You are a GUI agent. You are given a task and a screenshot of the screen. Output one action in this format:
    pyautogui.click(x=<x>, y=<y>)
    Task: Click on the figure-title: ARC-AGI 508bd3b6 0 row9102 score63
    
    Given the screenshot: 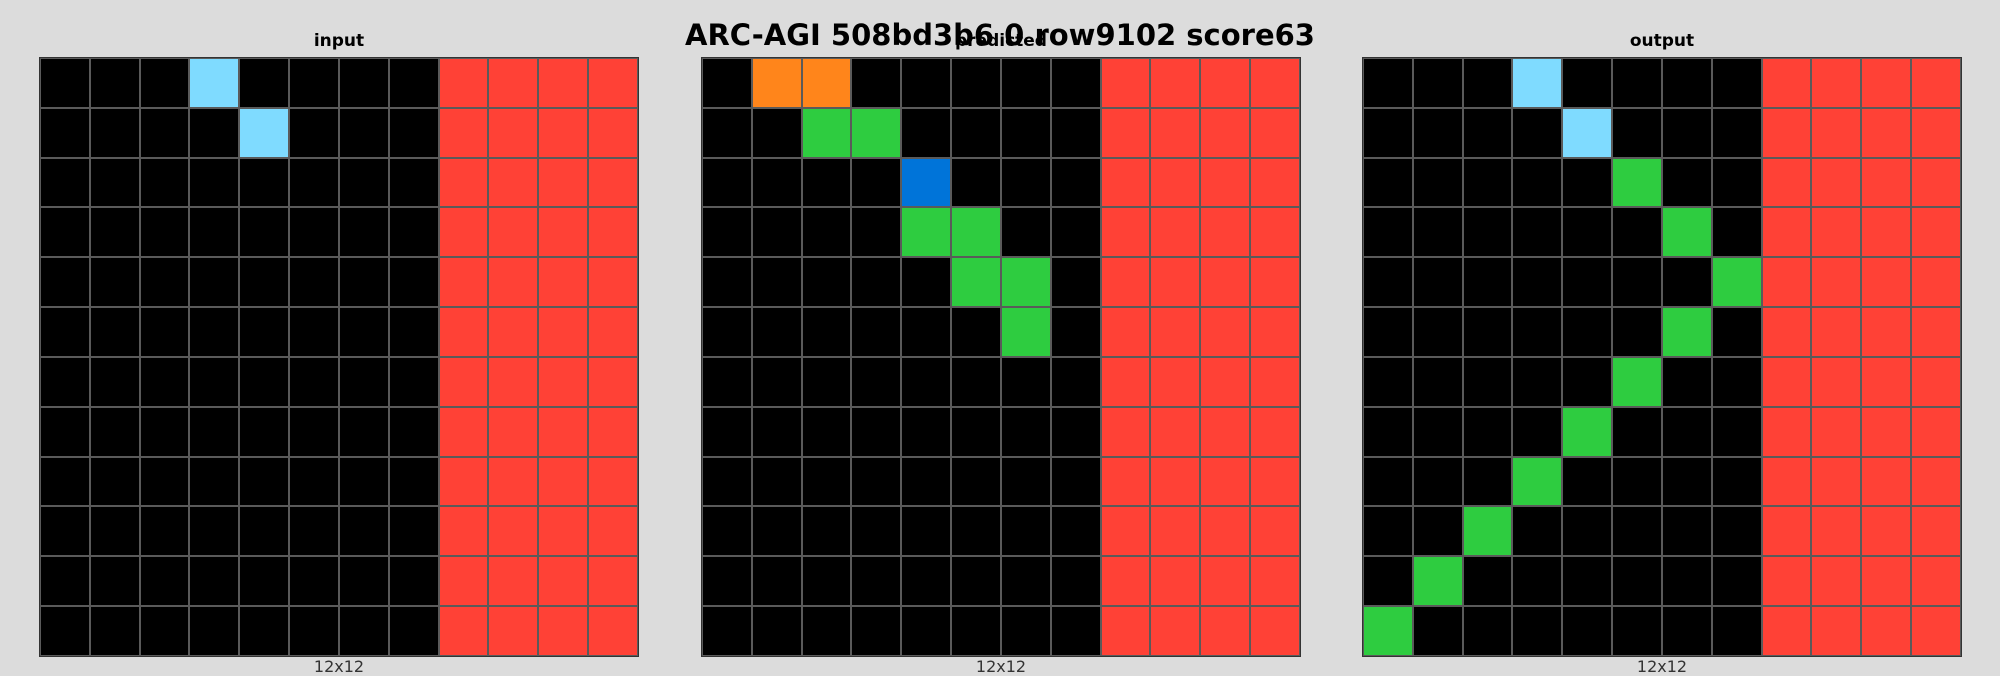 What is the action you would take?
    pyautogui.click(x=1000, y=35)
    